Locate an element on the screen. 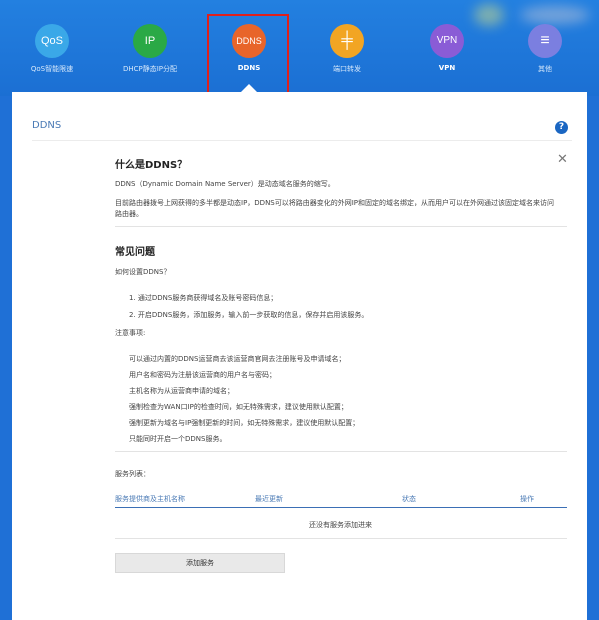  notes-title: 注意事项: is located at coordinates (130, 333).